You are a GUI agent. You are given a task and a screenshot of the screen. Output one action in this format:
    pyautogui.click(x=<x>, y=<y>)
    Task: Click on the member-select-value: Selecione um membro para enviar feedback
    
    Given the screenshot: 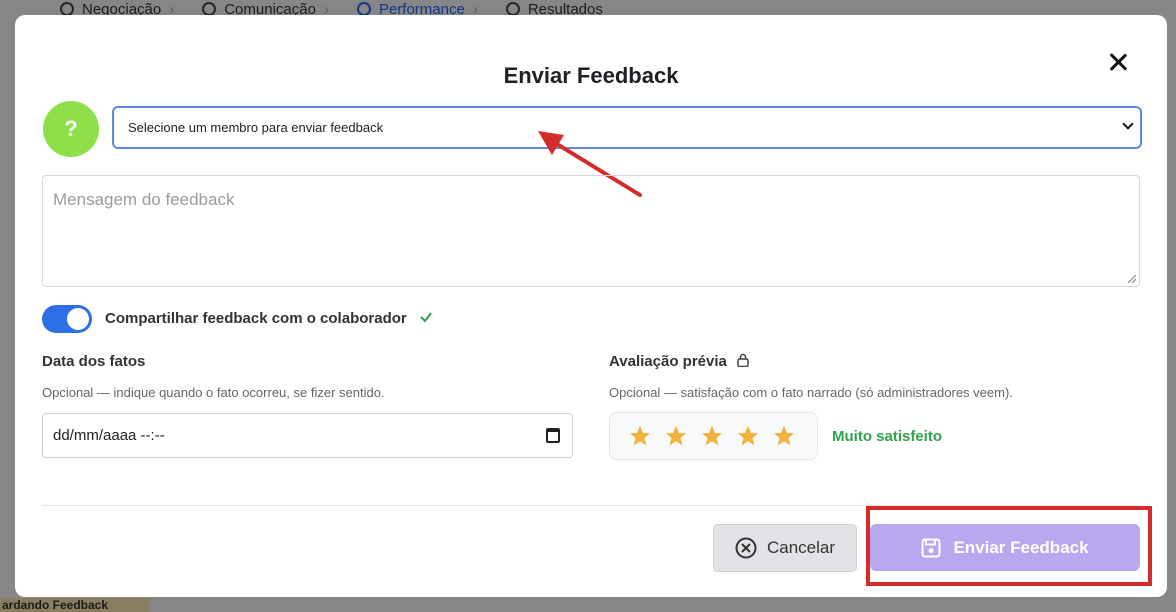 What is the action you would take?
    pyautogui.click(x=256, y=127)
    